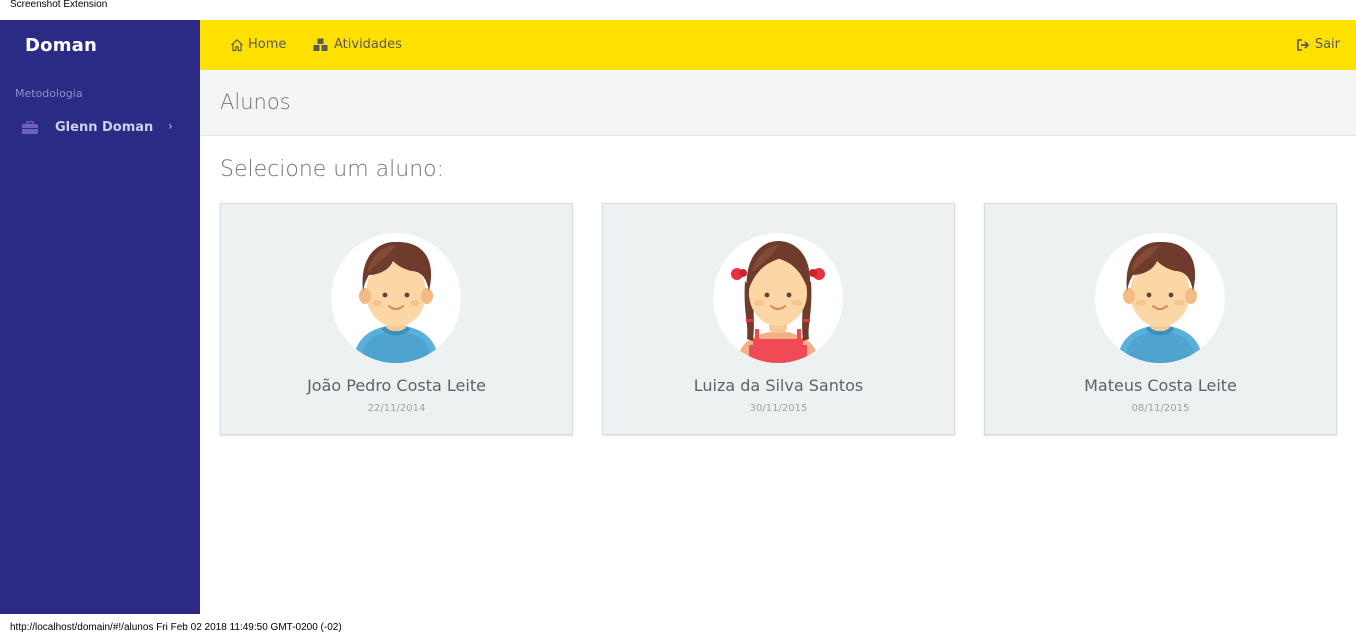 Image resolution: width=1356 pixels, height=634 pixels. I want to click on student-card-joao: João Pedro Costa Leite 22/11/2014, so click(396, 319).